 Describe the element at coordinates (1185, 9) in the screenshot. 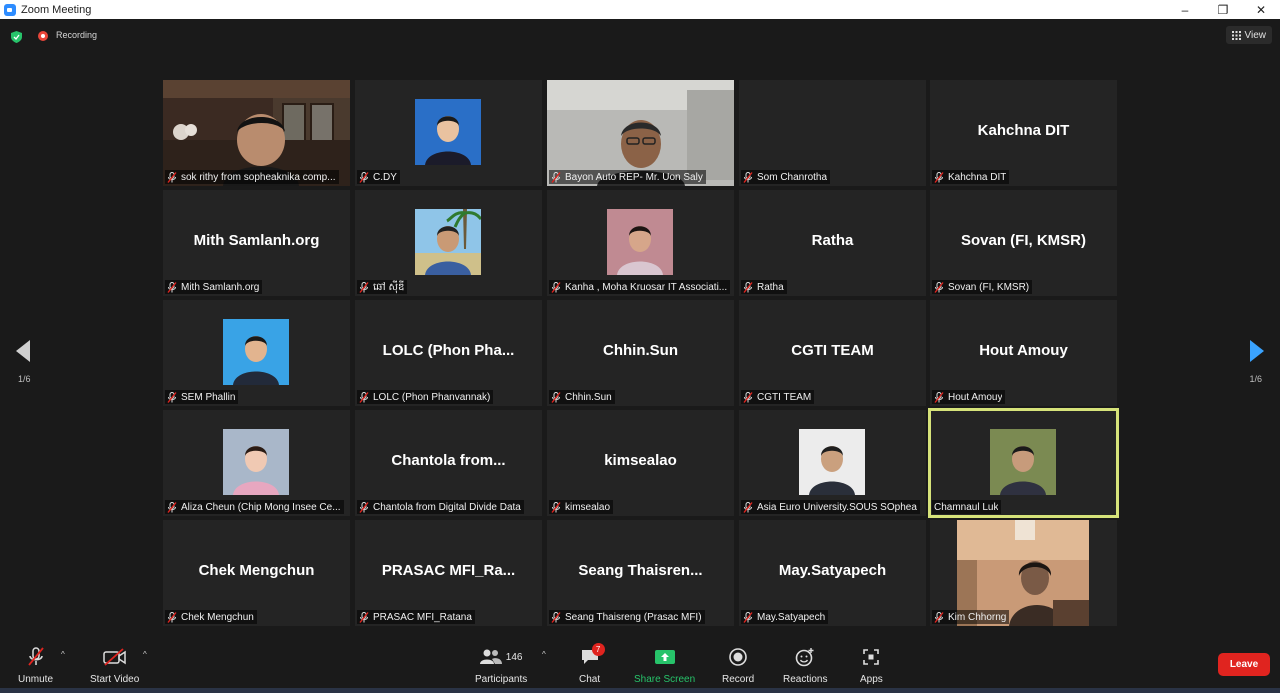

I see `minimize-button: –` at that location.